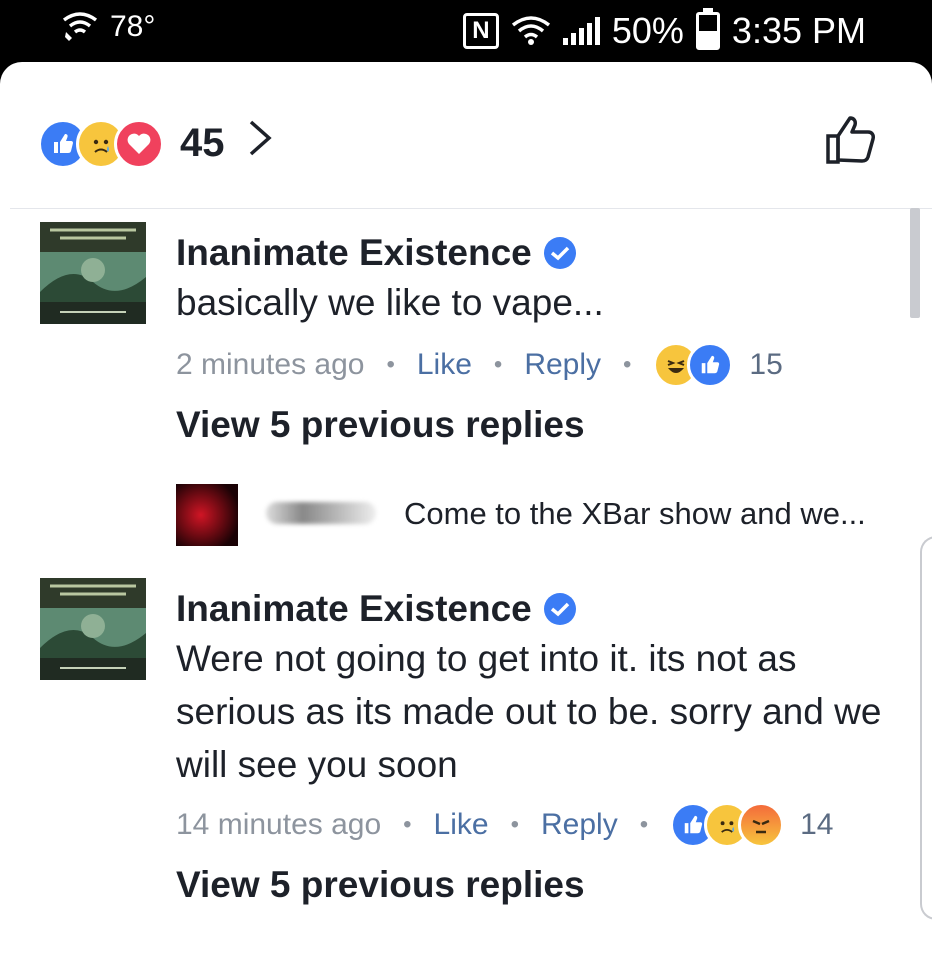  Describe the element at coordinates (80, 26) in the screenshot. I see `wifi-calling-icon` at that location.